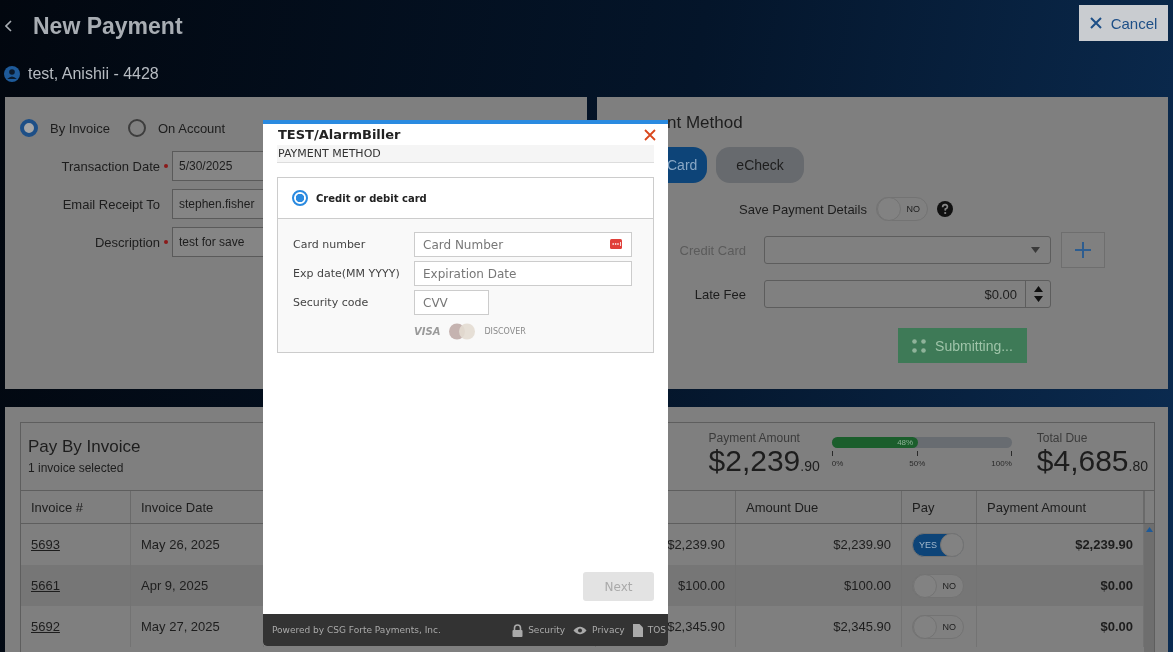  What do you see at coordinates (330, 244) in the screenshot?
I see `field-label: Card number` at bounding box center [330, 244].